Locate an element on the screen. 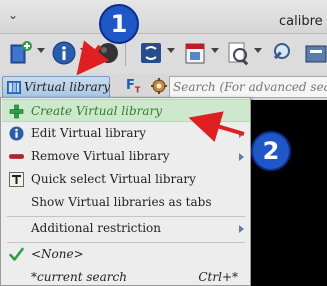  menu-item-label: Create Virtual library is located at coordinates (97, 111).